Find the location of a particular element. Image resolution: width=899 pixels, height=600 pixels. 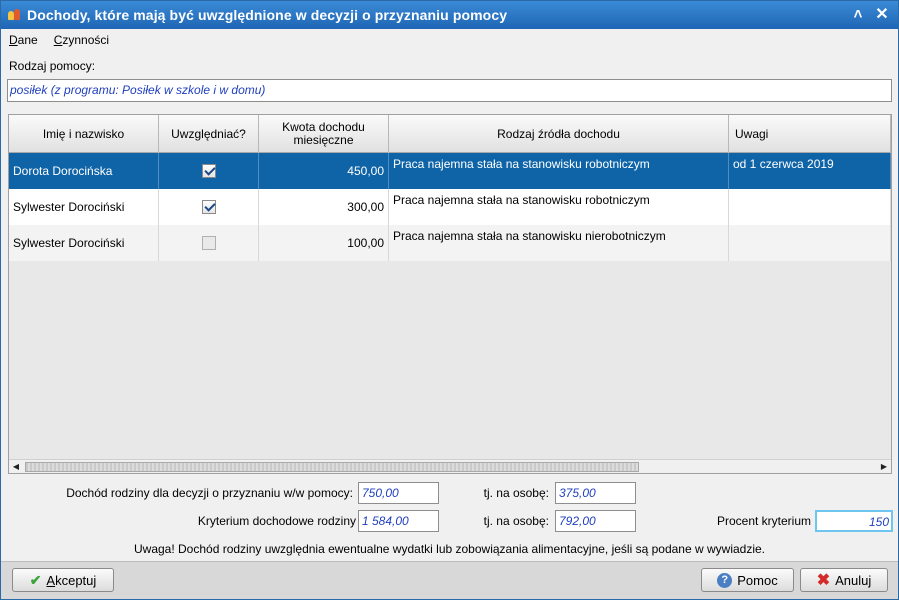

help-button: ? Pomoc is located at coordinates (747, 580).